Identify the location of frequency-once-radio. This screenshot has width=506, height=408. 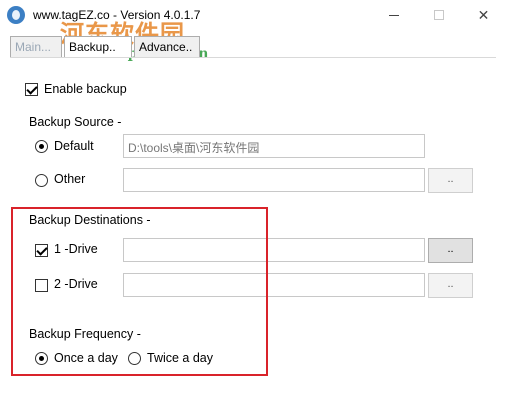
(41, 358).